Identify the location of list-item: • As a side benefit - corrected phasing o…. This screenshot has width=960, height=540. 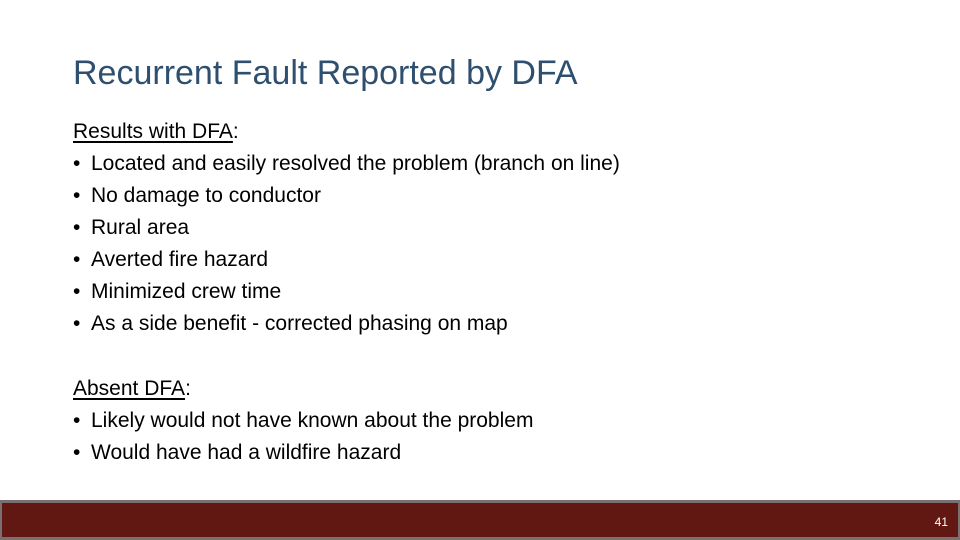
(503, 324).